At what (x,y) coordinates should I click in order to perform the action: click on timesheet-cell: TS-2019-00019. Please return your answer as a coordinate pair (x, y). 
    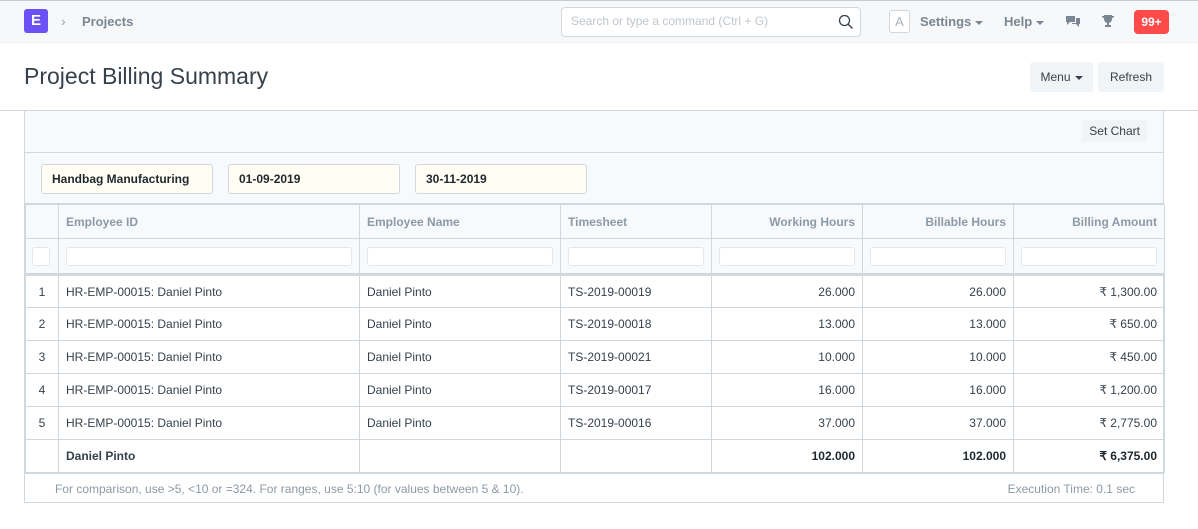
    Looking at the image, I should click on (636, 291).